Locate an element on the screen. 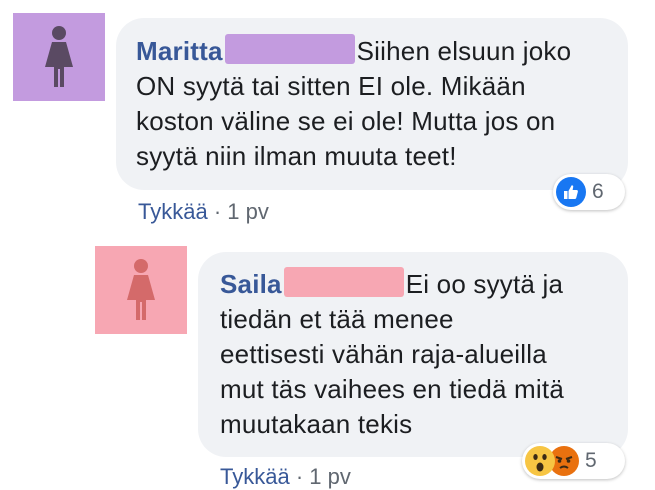 The image size is (655, 490). comment-line: syytä niin ilman muuta teet! is located at coordinates (296, 156).